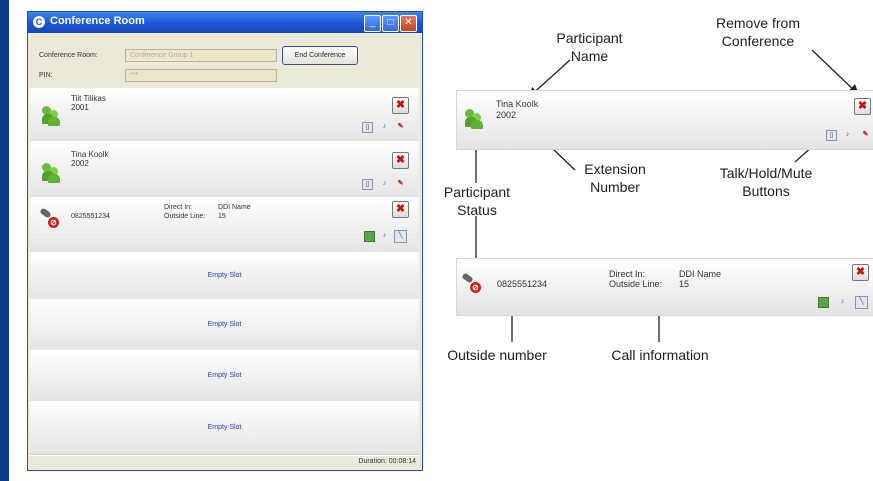  What do you see at coordinates (474, 119) in the screenshot?
I see `participant-talking-icon` at bounding box center [474, 119].